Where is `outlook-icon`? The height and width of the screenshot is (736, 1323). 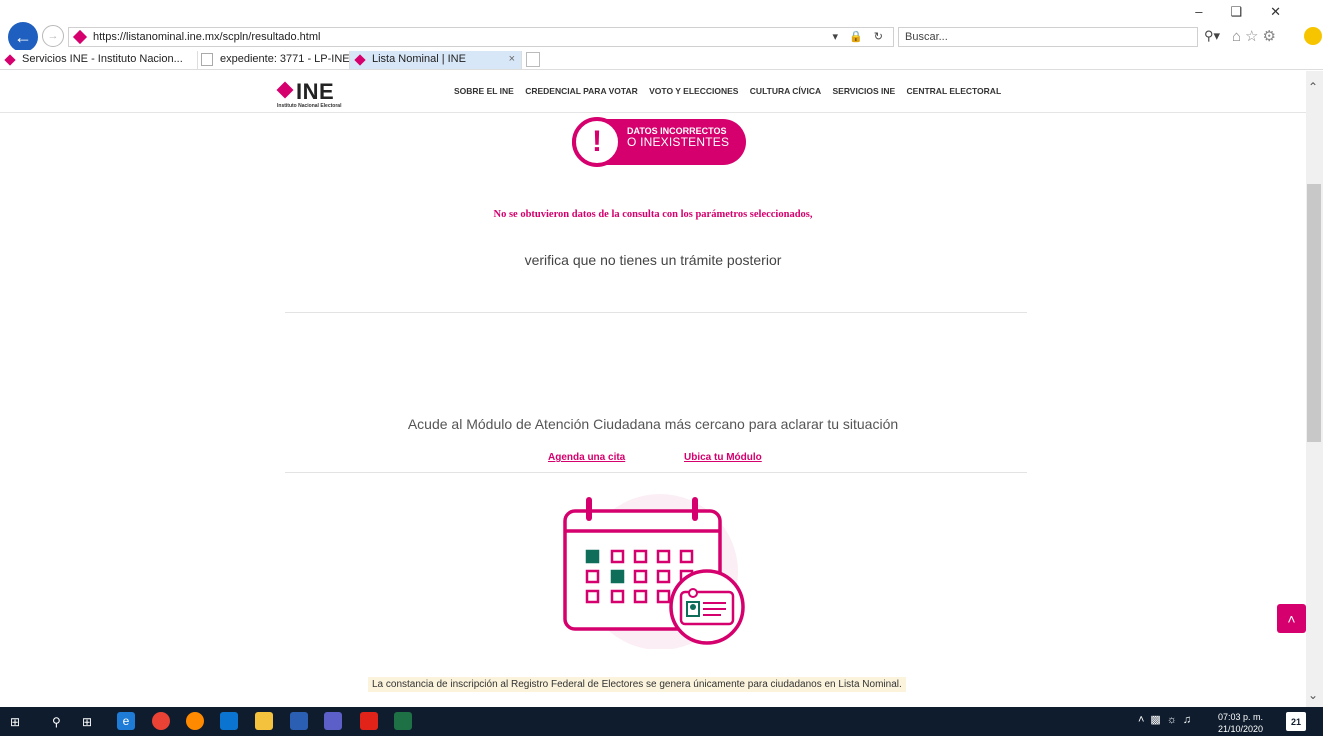
outlook-icon is located at coordinates (229, 721).